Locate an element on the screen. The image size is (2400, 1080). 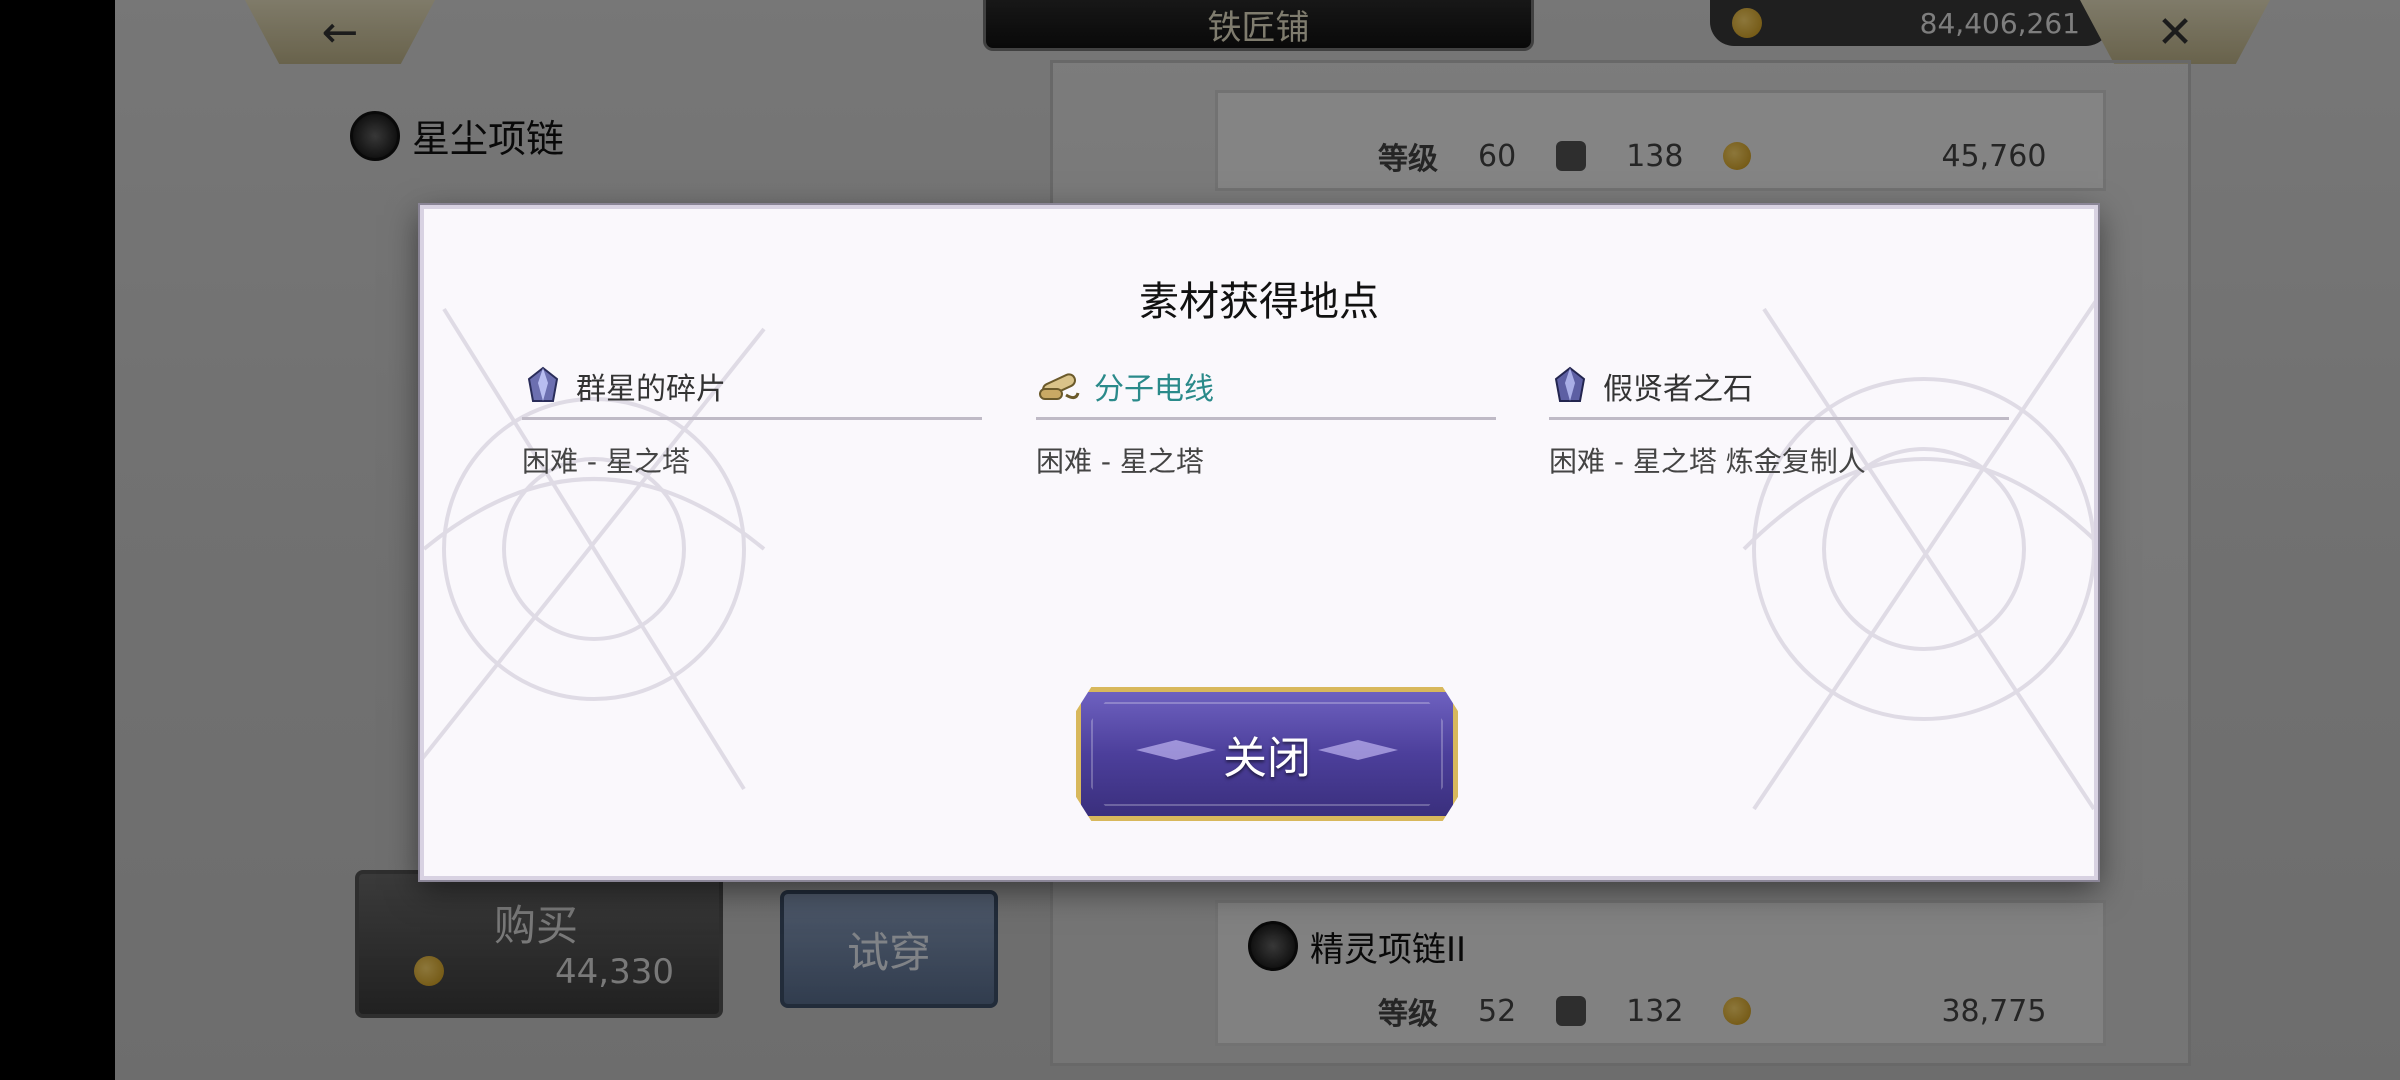
material-column: 群星的碎片 困难 - 星之塔 is located at coordinates (752, 420).